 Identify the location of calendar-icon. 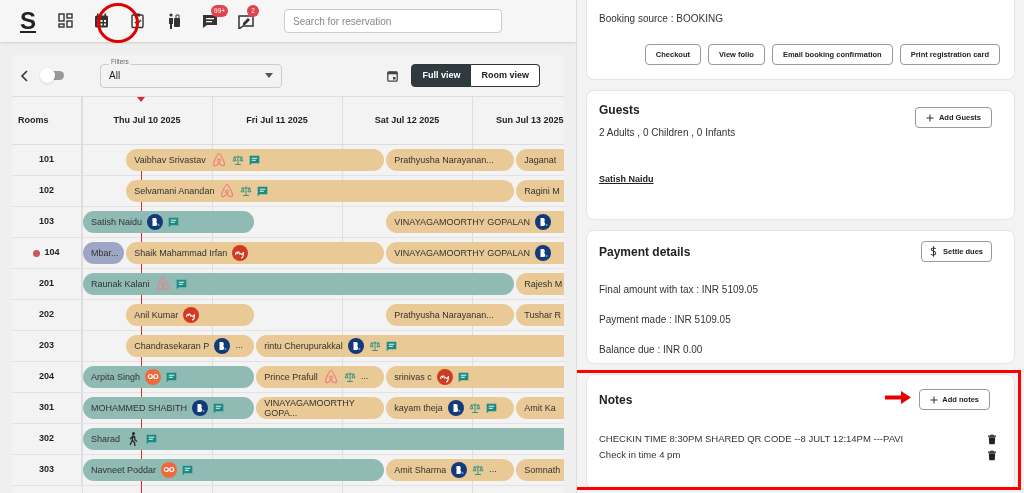
(393, 75).